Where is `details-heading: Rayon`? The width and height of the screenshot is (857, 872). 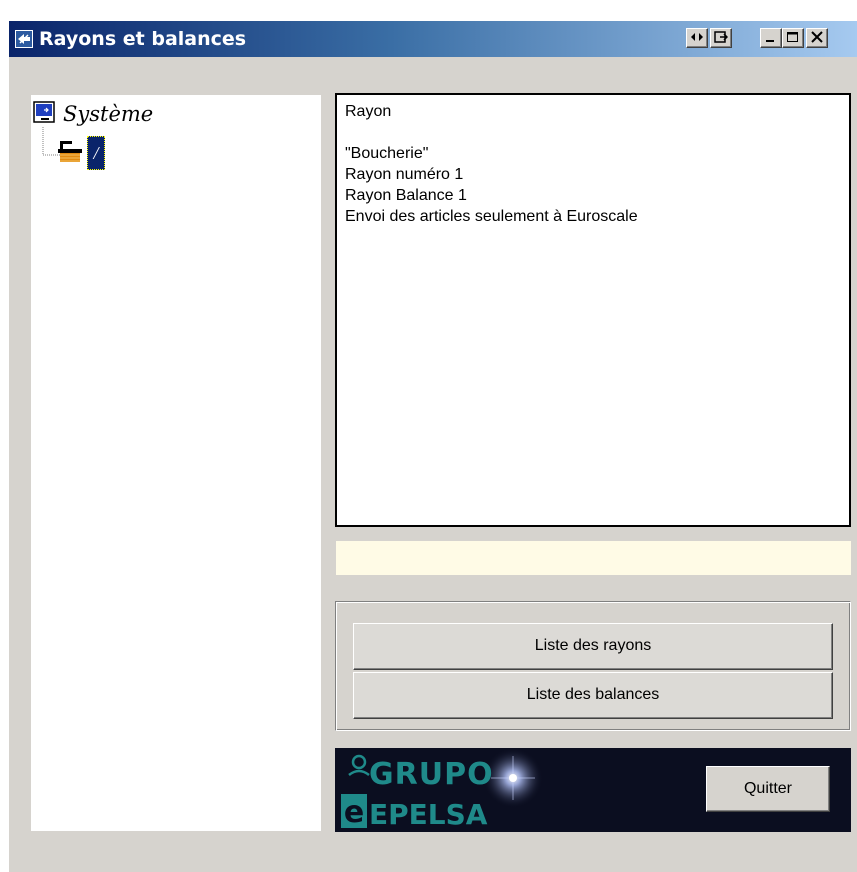 details-heading: Rayon is located at coordinates (368, 111).